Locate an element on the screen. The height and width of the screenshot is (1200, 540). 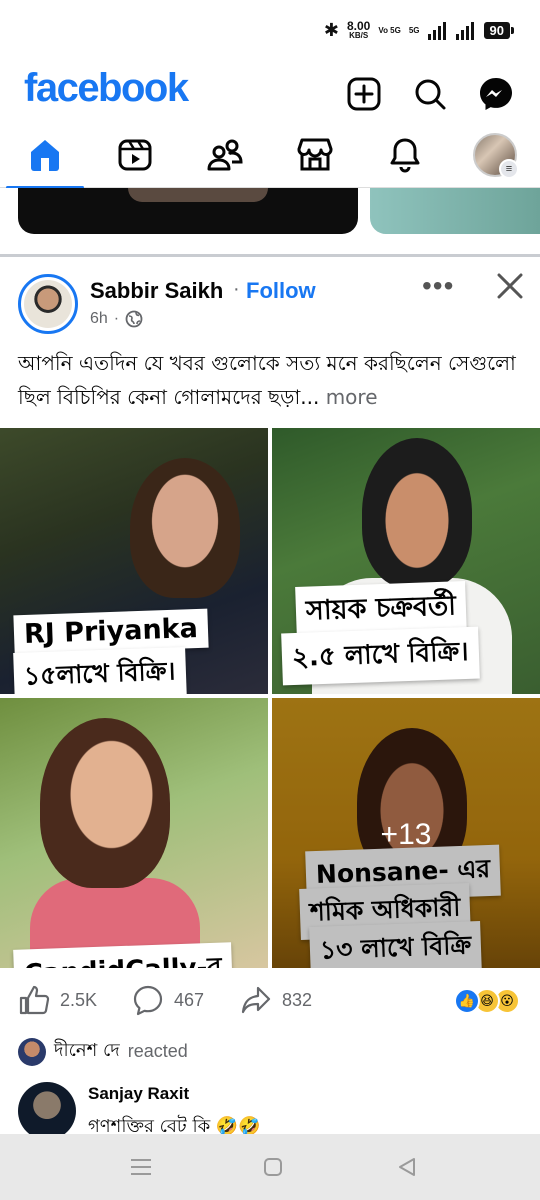
more-images-count: +13 is located at coordinates (406, 834).